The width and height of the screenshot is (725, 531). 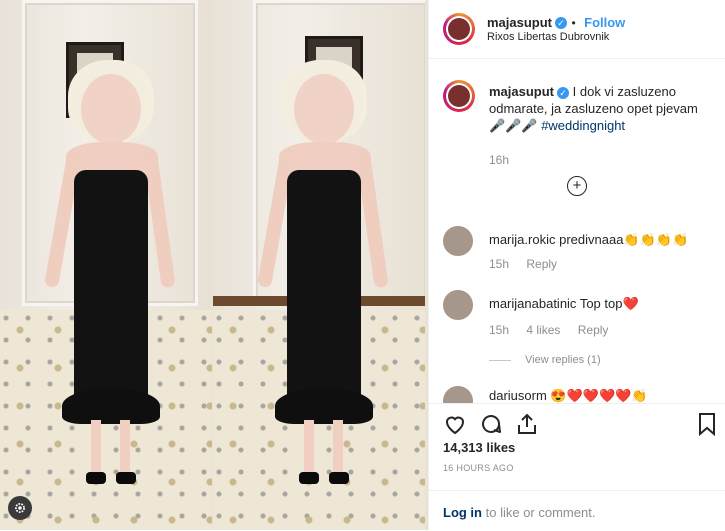 What do you see at coordinates (20, 508) in the screenshot?
I see `gear-icon` at bounding box center [20, 508].